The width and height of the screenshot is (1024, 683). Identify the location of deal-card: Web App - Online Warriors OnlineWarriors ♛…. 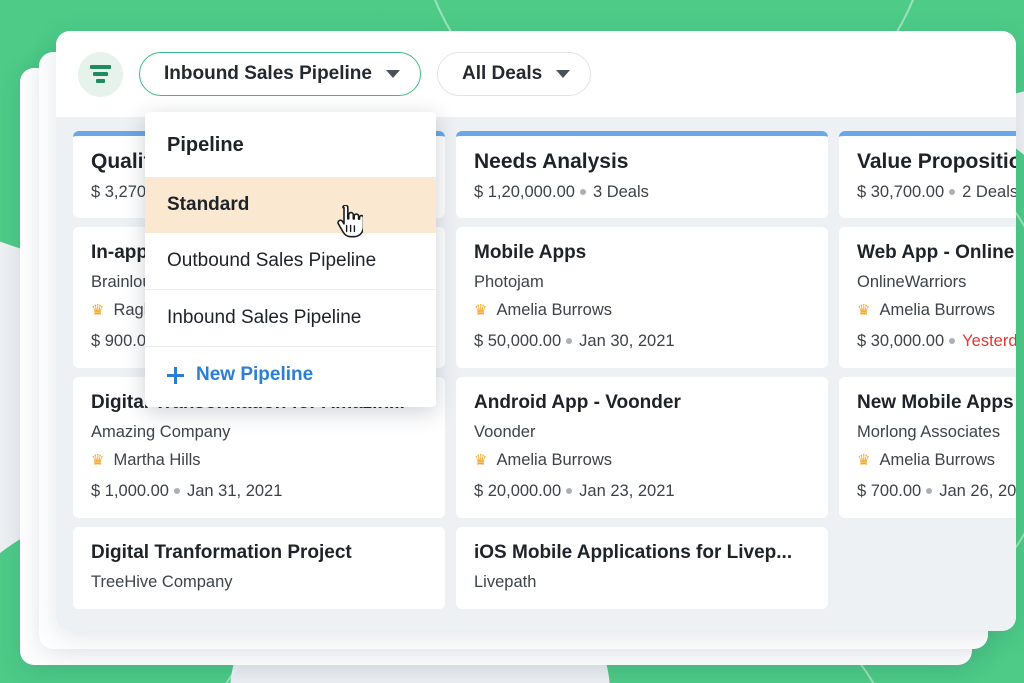
(927, 297).